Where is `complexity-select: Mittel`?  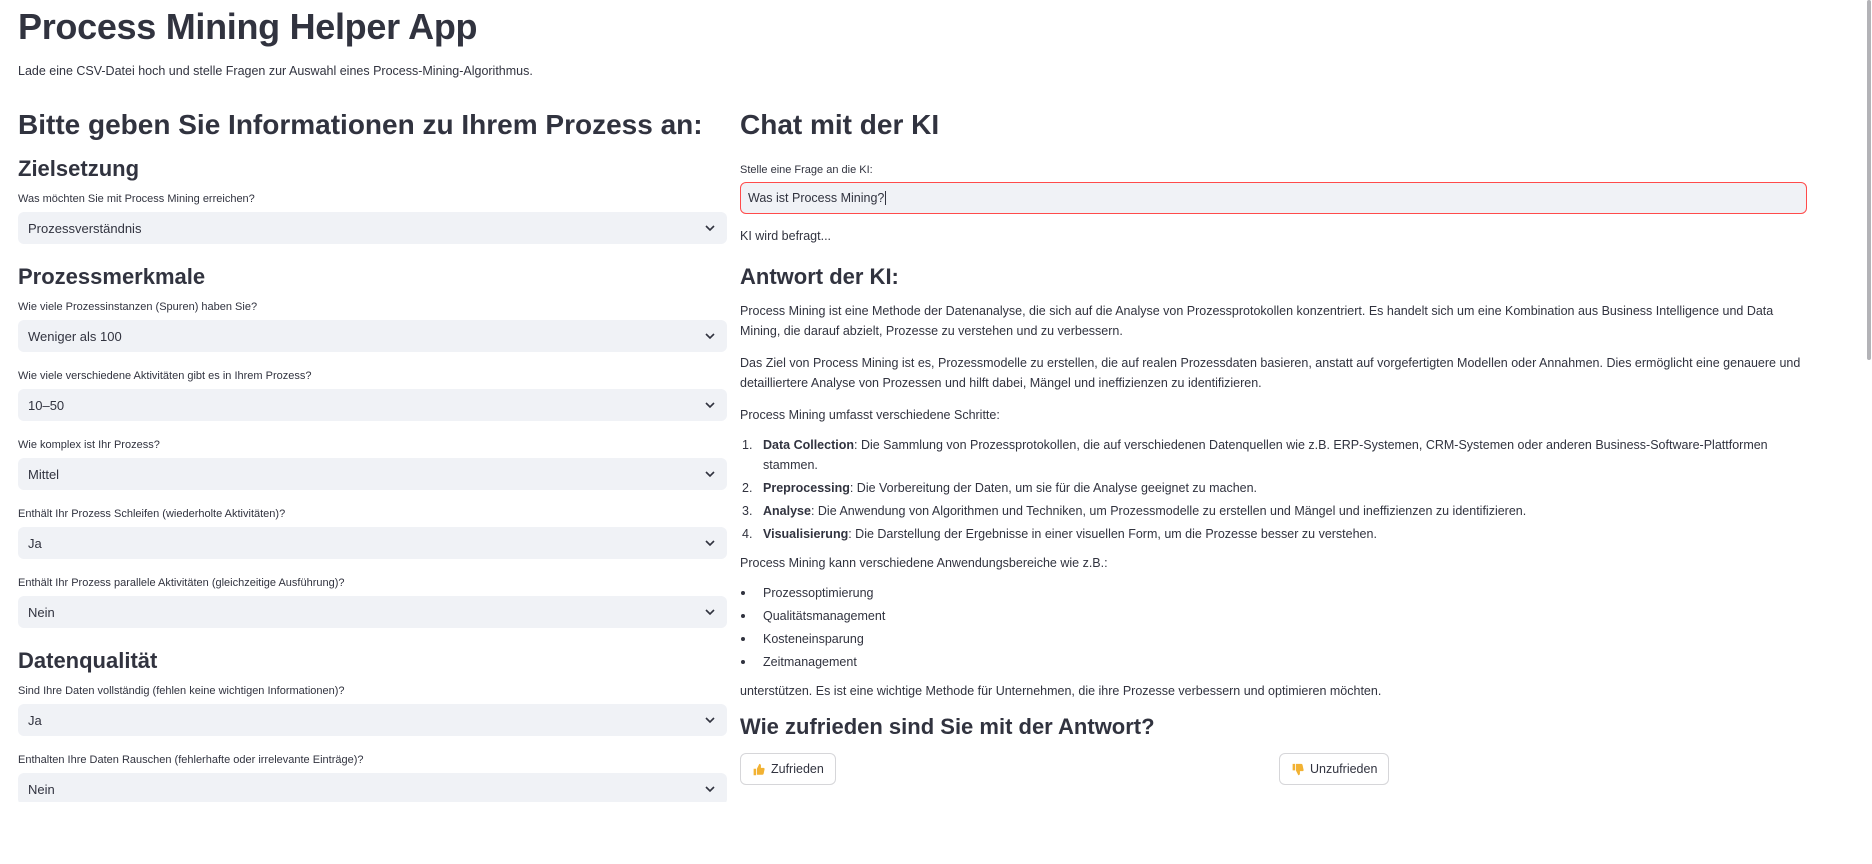
complexity-select: Mittel is located at coordinates (372, 474).